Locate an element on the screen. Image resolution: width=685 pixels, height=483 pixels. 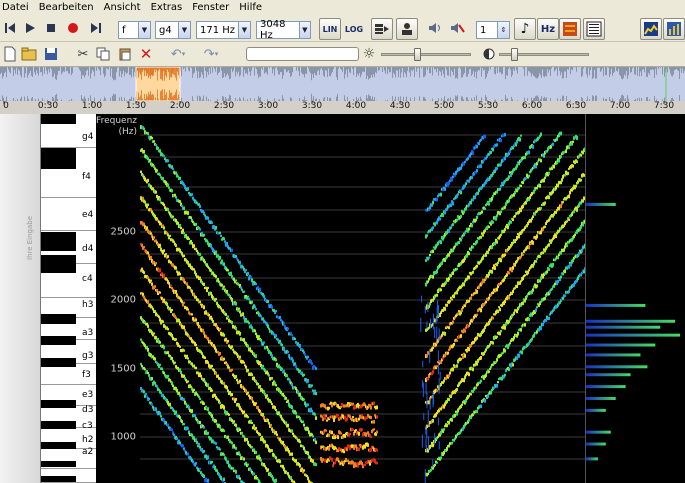
cut-icon: ✂ is located at coordinates (83, 54).